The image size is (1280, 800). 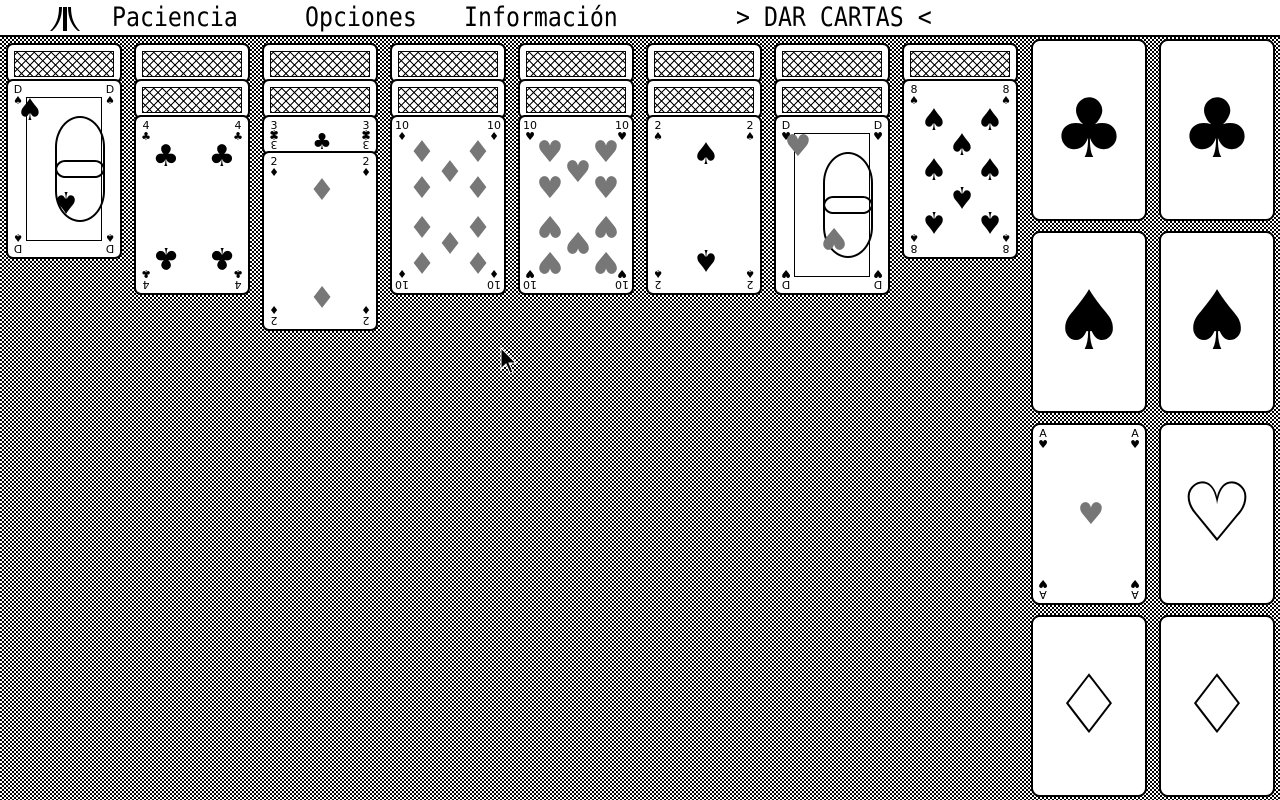 I want to click on playing-card: 8 ♠ 8 ♠ 8 ♠ 8 ♠ ♠ ♠ ♠ ♠ ♠ ♠ ♠ ♠, so click(x=960, y=169).